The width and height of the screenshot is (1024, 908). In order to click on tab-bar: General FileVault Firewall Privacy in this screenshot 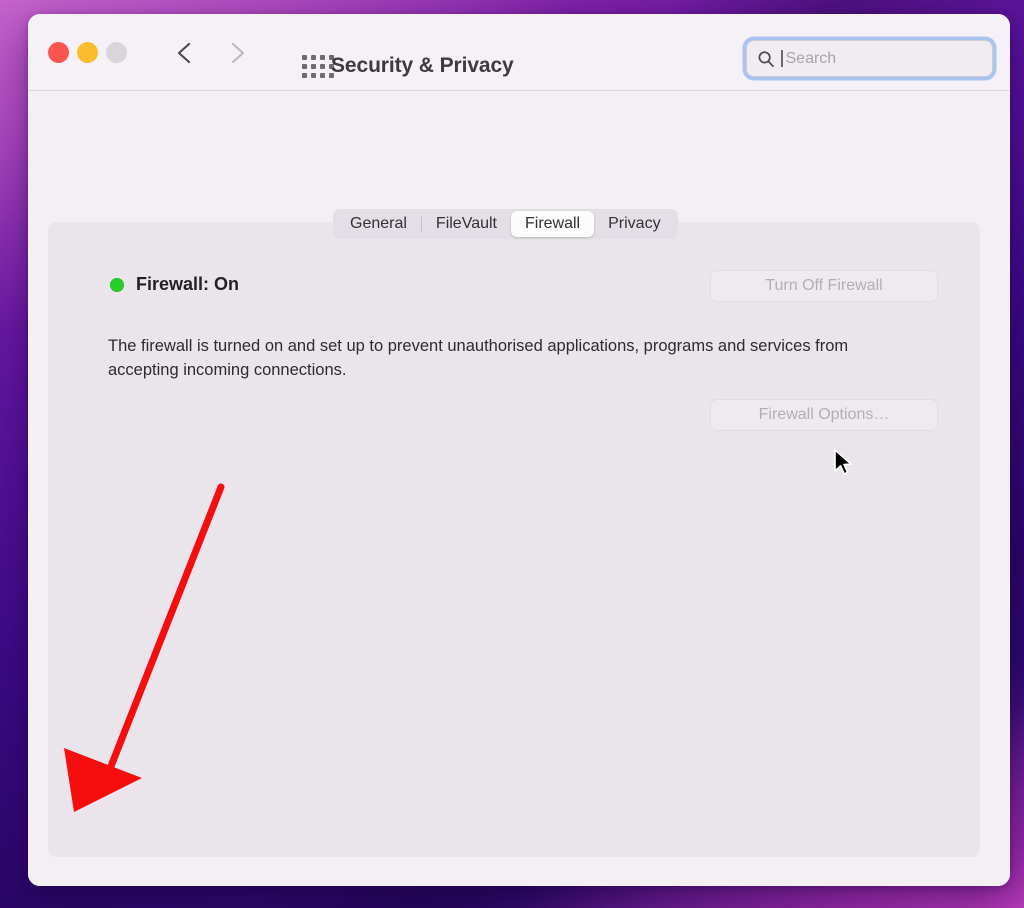, I will do `click(505, 224)`.